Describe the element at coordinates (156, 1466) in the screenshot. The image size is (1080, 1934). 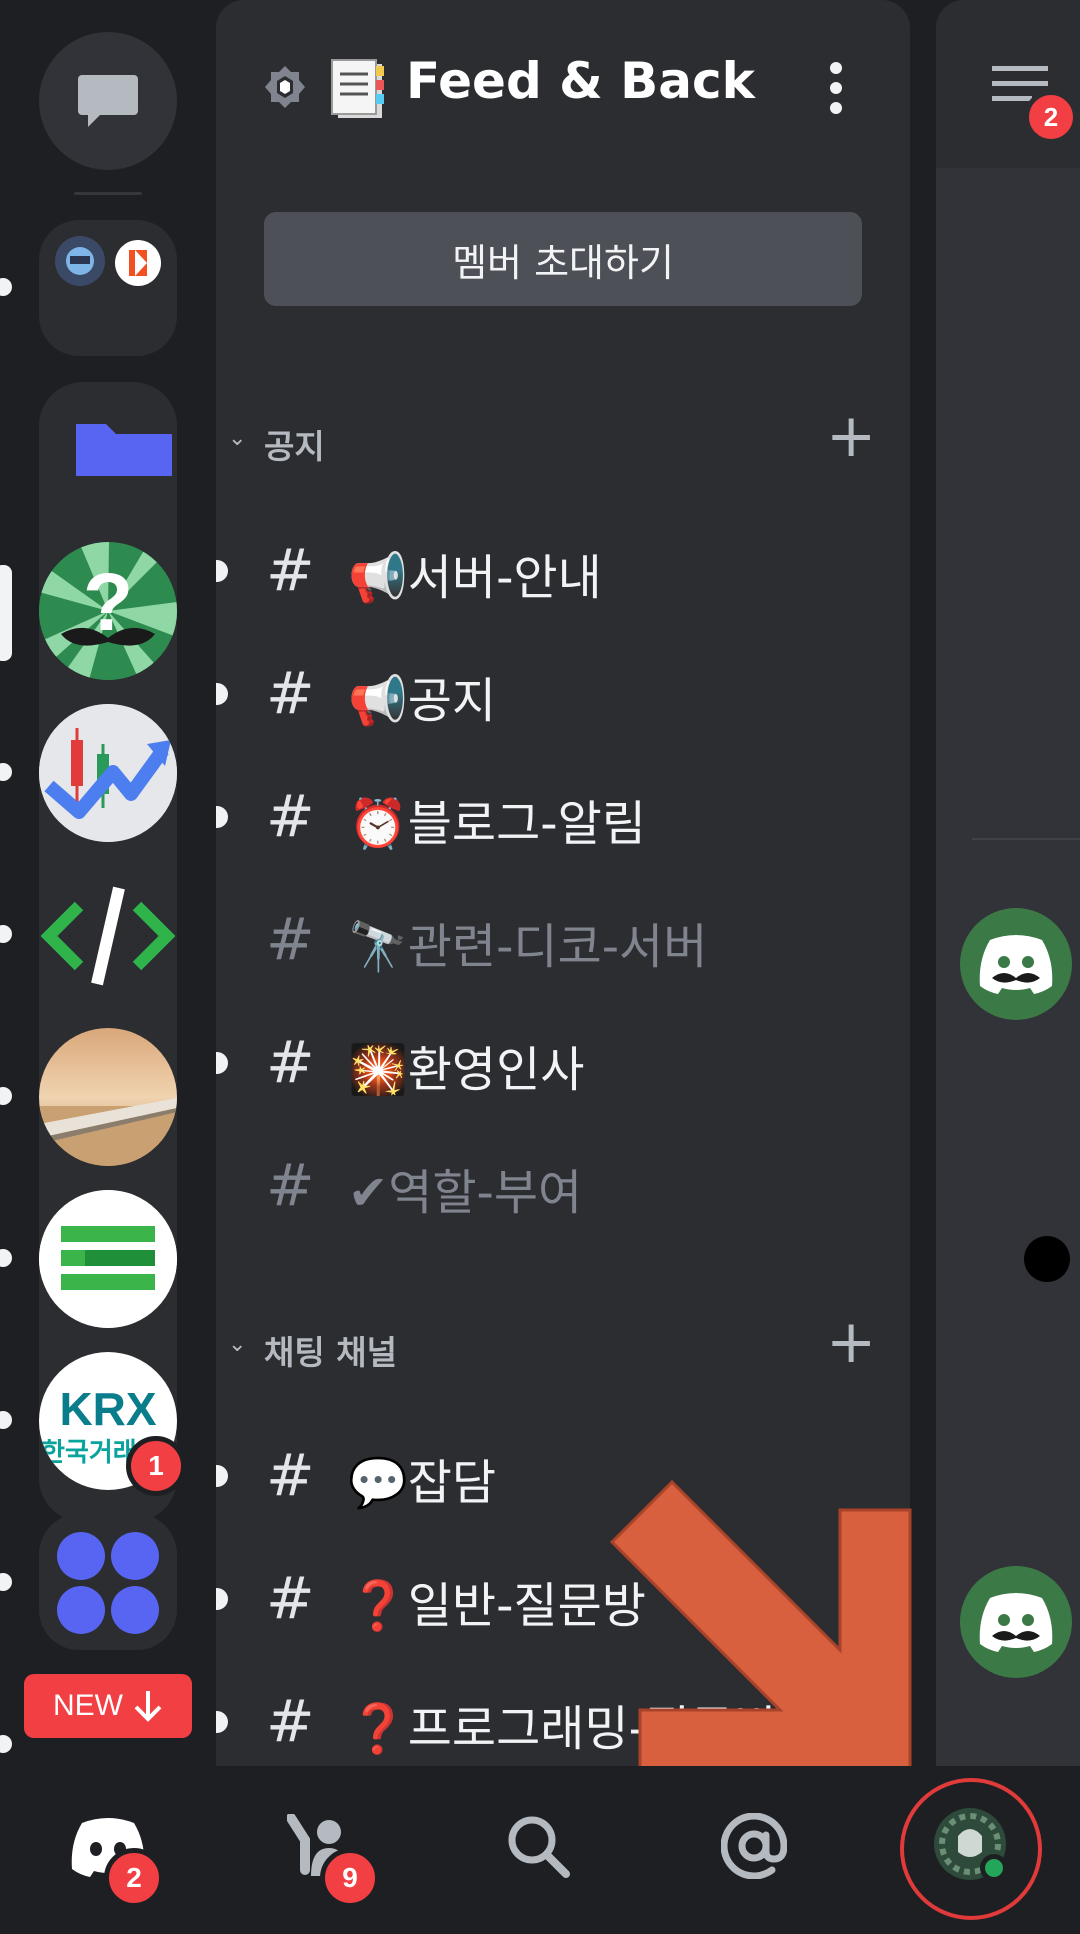
I see `mention-badge: 1` at that location.